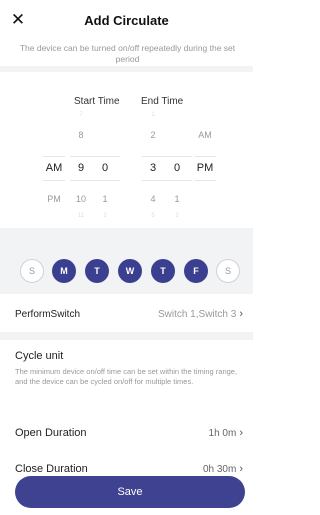 Image resolution: width=320 pixels, height=515 pixels. Describe the element at coordinates (153, 135) in the screenshot. I see `end-hour-above: 2` at that location.